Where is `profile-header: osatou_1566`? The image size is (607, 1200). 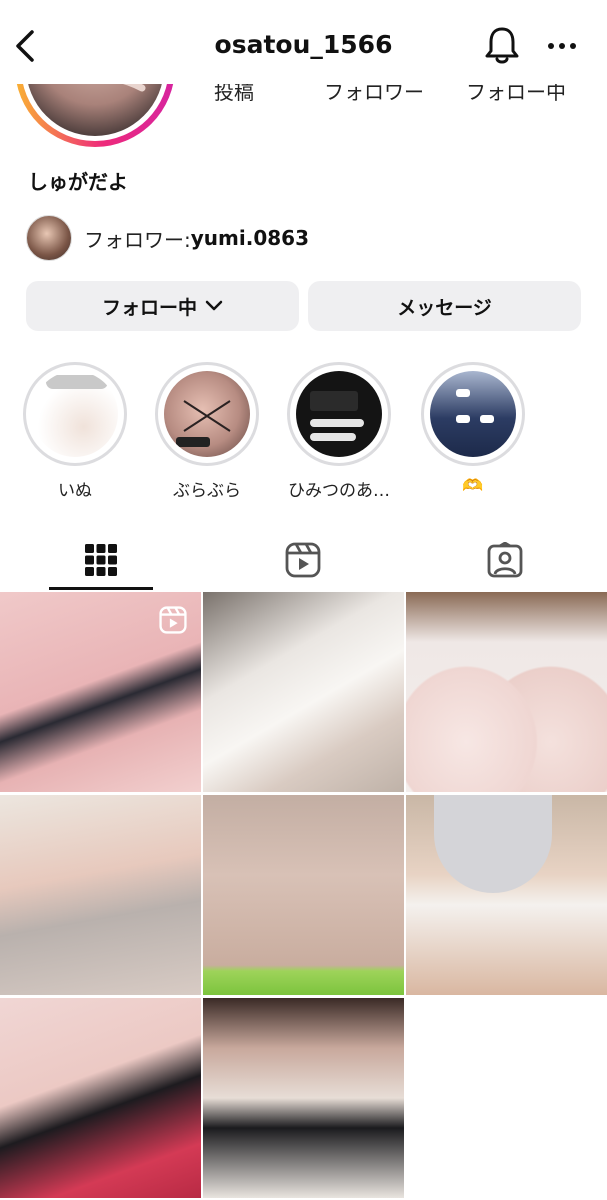
profile-header: osatou_1566 is located at coordinates (303, 42).